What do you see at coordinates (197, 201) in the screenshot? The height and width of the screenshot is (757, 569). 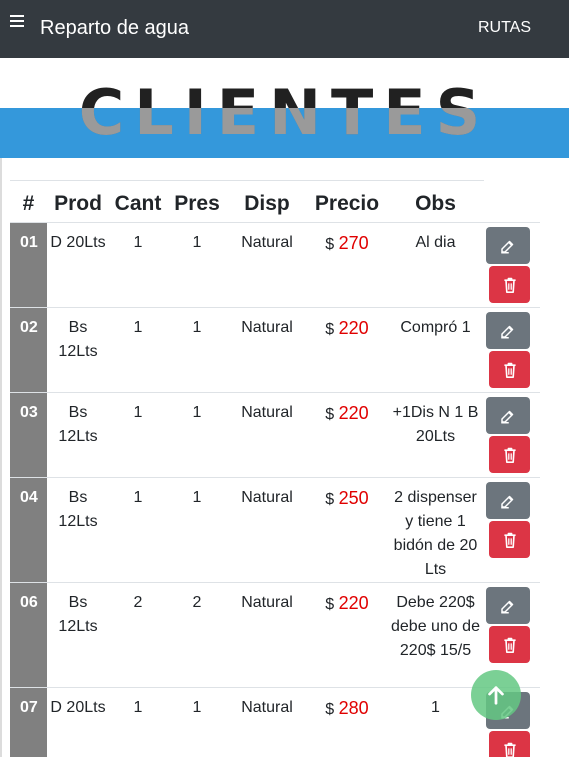 I see `header-pres: Pres` at bounding box center [197, 201].